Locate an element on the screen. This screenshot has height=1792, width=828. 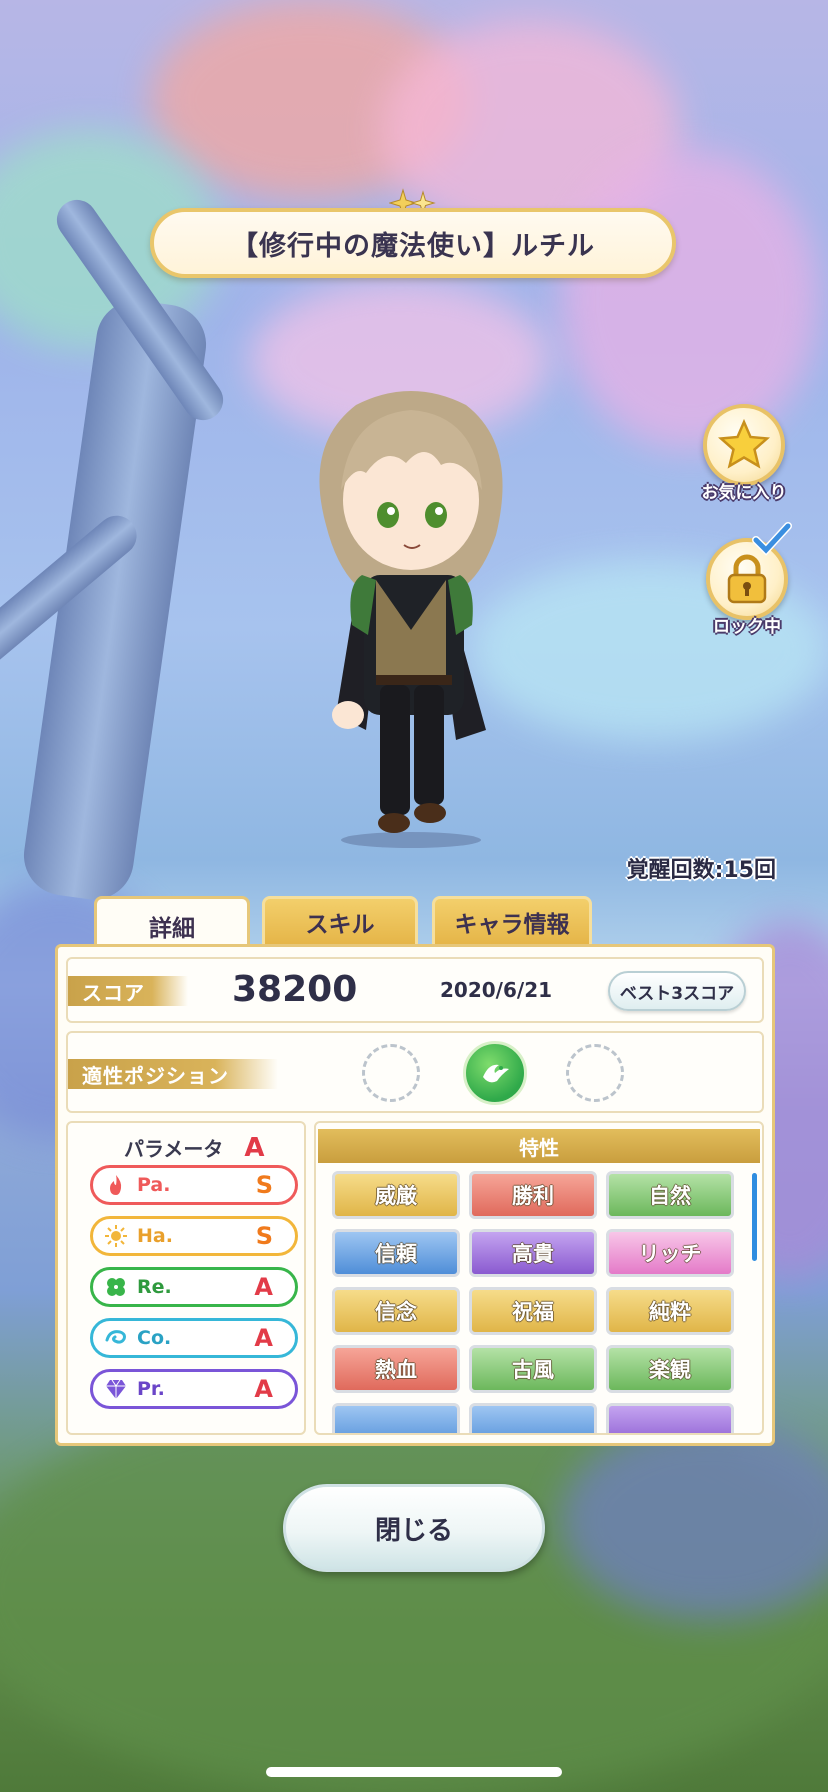
trait-item: 高貴 is located at coordinates (533, 1253).